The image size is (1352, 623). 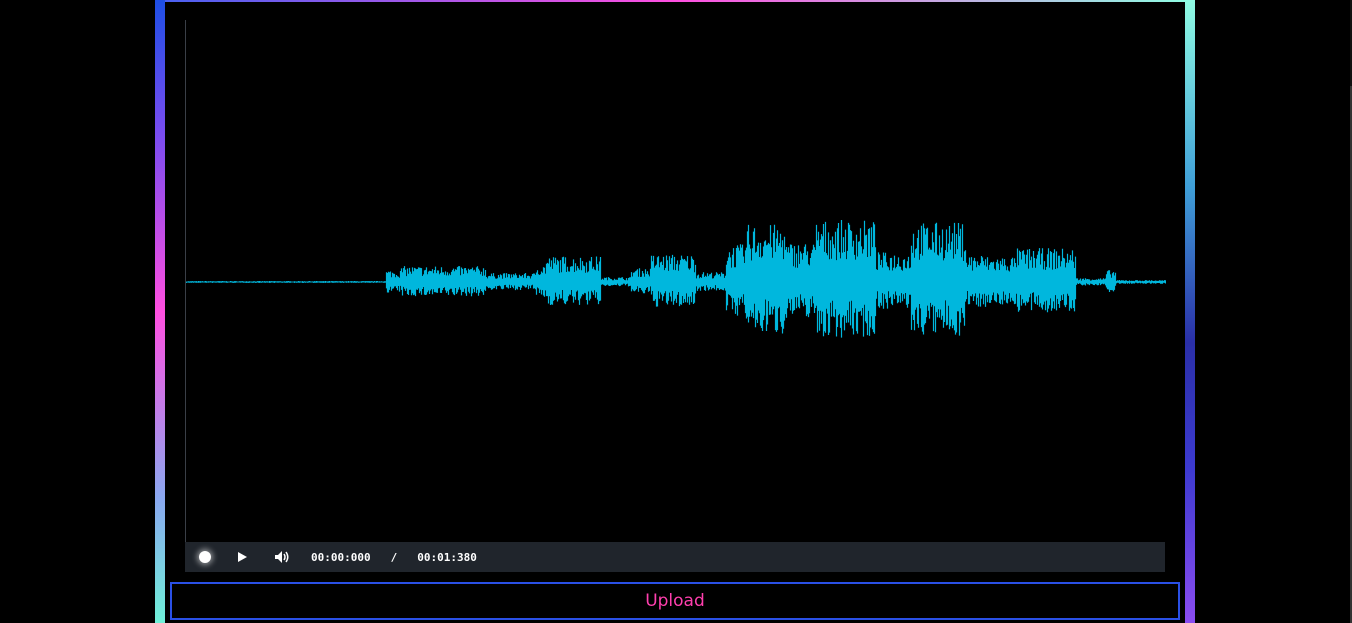 I want to click on waveform-svg, so click(x=676, y=279).